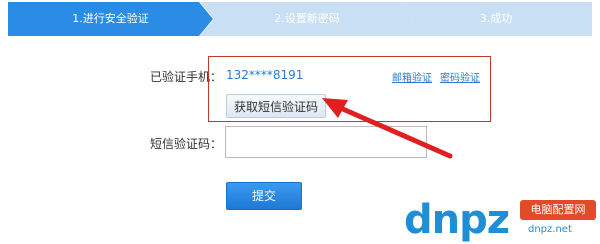 This screenshot has width=600, height=244. I want to click on progress-steps: 1.进行安全验证 2.设置新密码 3.成功, so click(300, 18).